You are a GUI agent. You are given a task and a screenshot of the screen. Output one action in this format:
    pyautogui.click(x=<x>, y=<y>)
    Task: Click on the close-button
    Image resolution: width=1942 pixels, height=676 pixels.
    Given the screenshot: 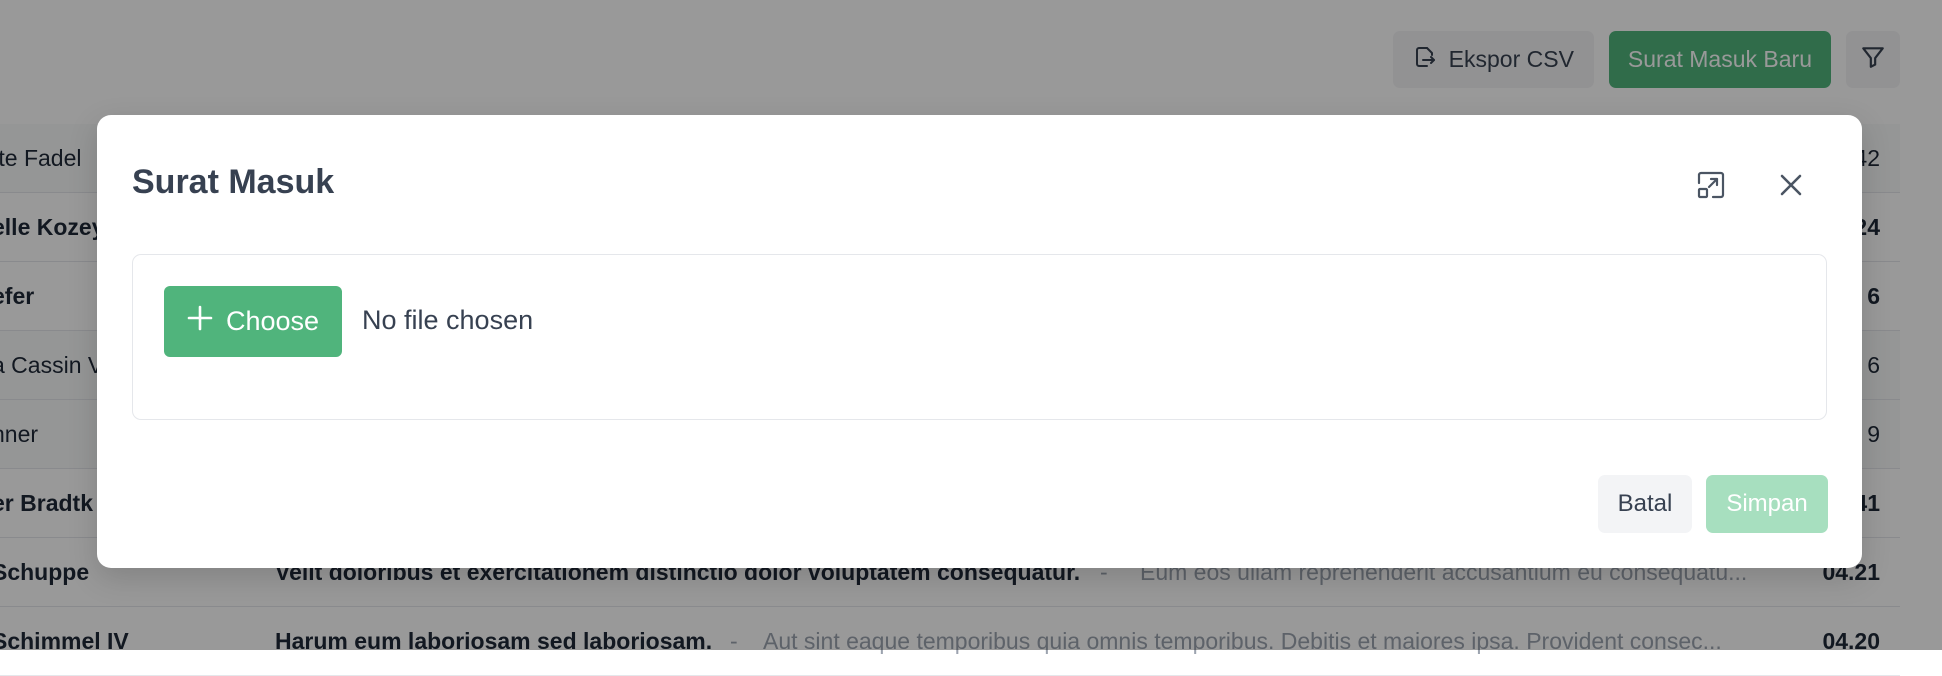 What is the action you would take?
    pyautogui.click(x=1791, y=187)
    